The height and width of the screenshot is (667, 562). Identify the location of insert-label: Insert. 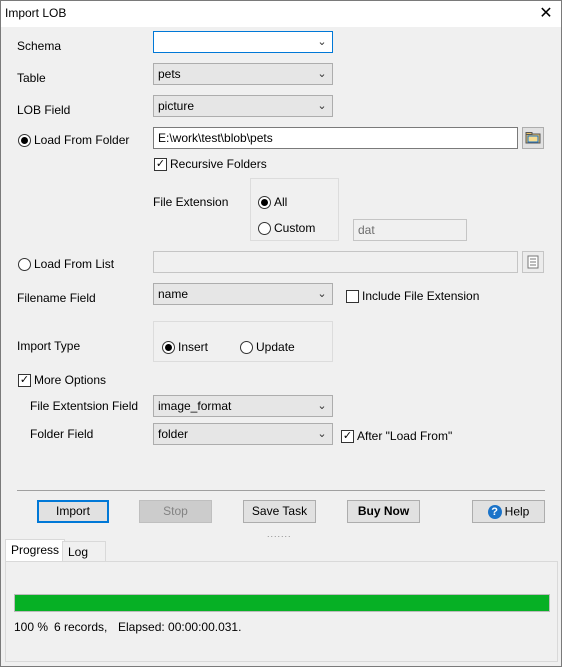
(193, 347).